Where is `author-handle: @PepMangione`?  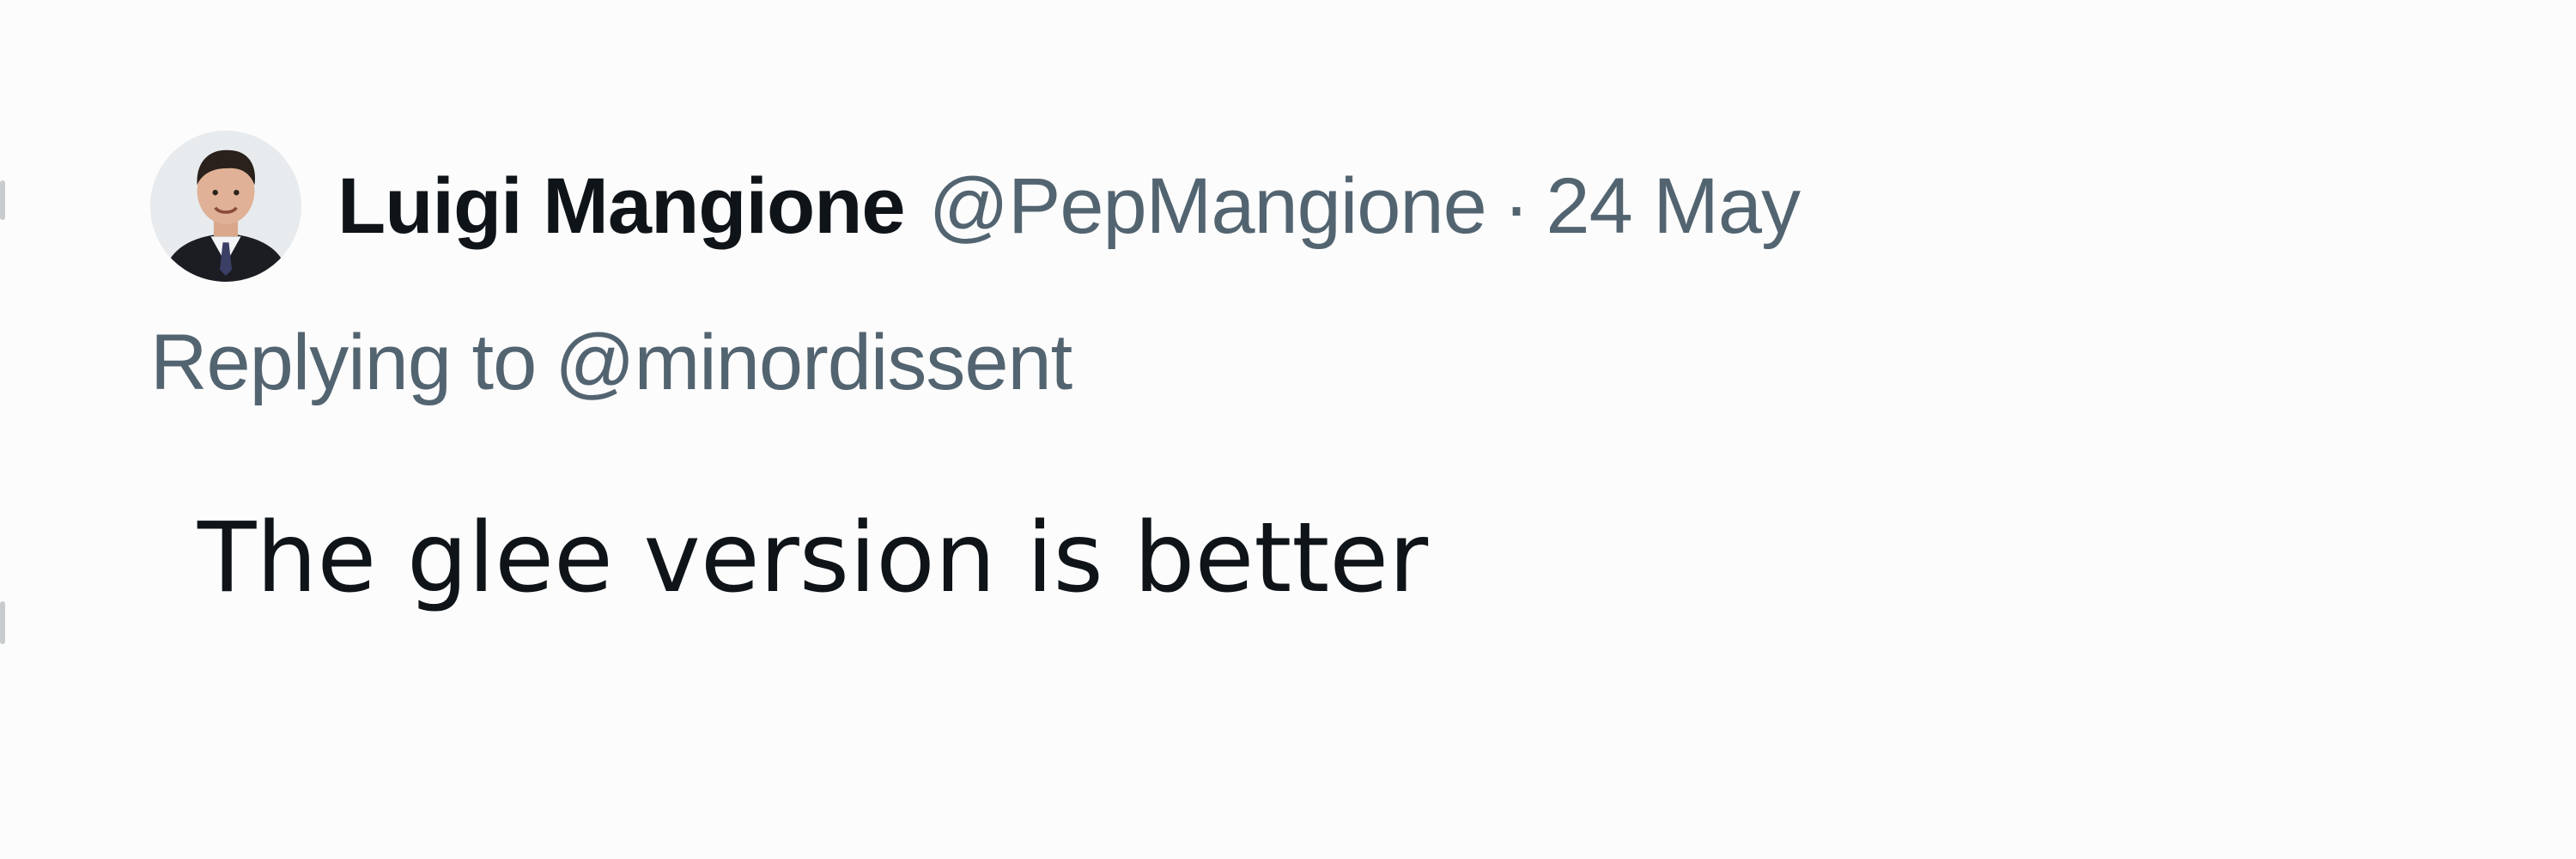
author-handle: @PepMangione is located at coordinates (1208, 207).